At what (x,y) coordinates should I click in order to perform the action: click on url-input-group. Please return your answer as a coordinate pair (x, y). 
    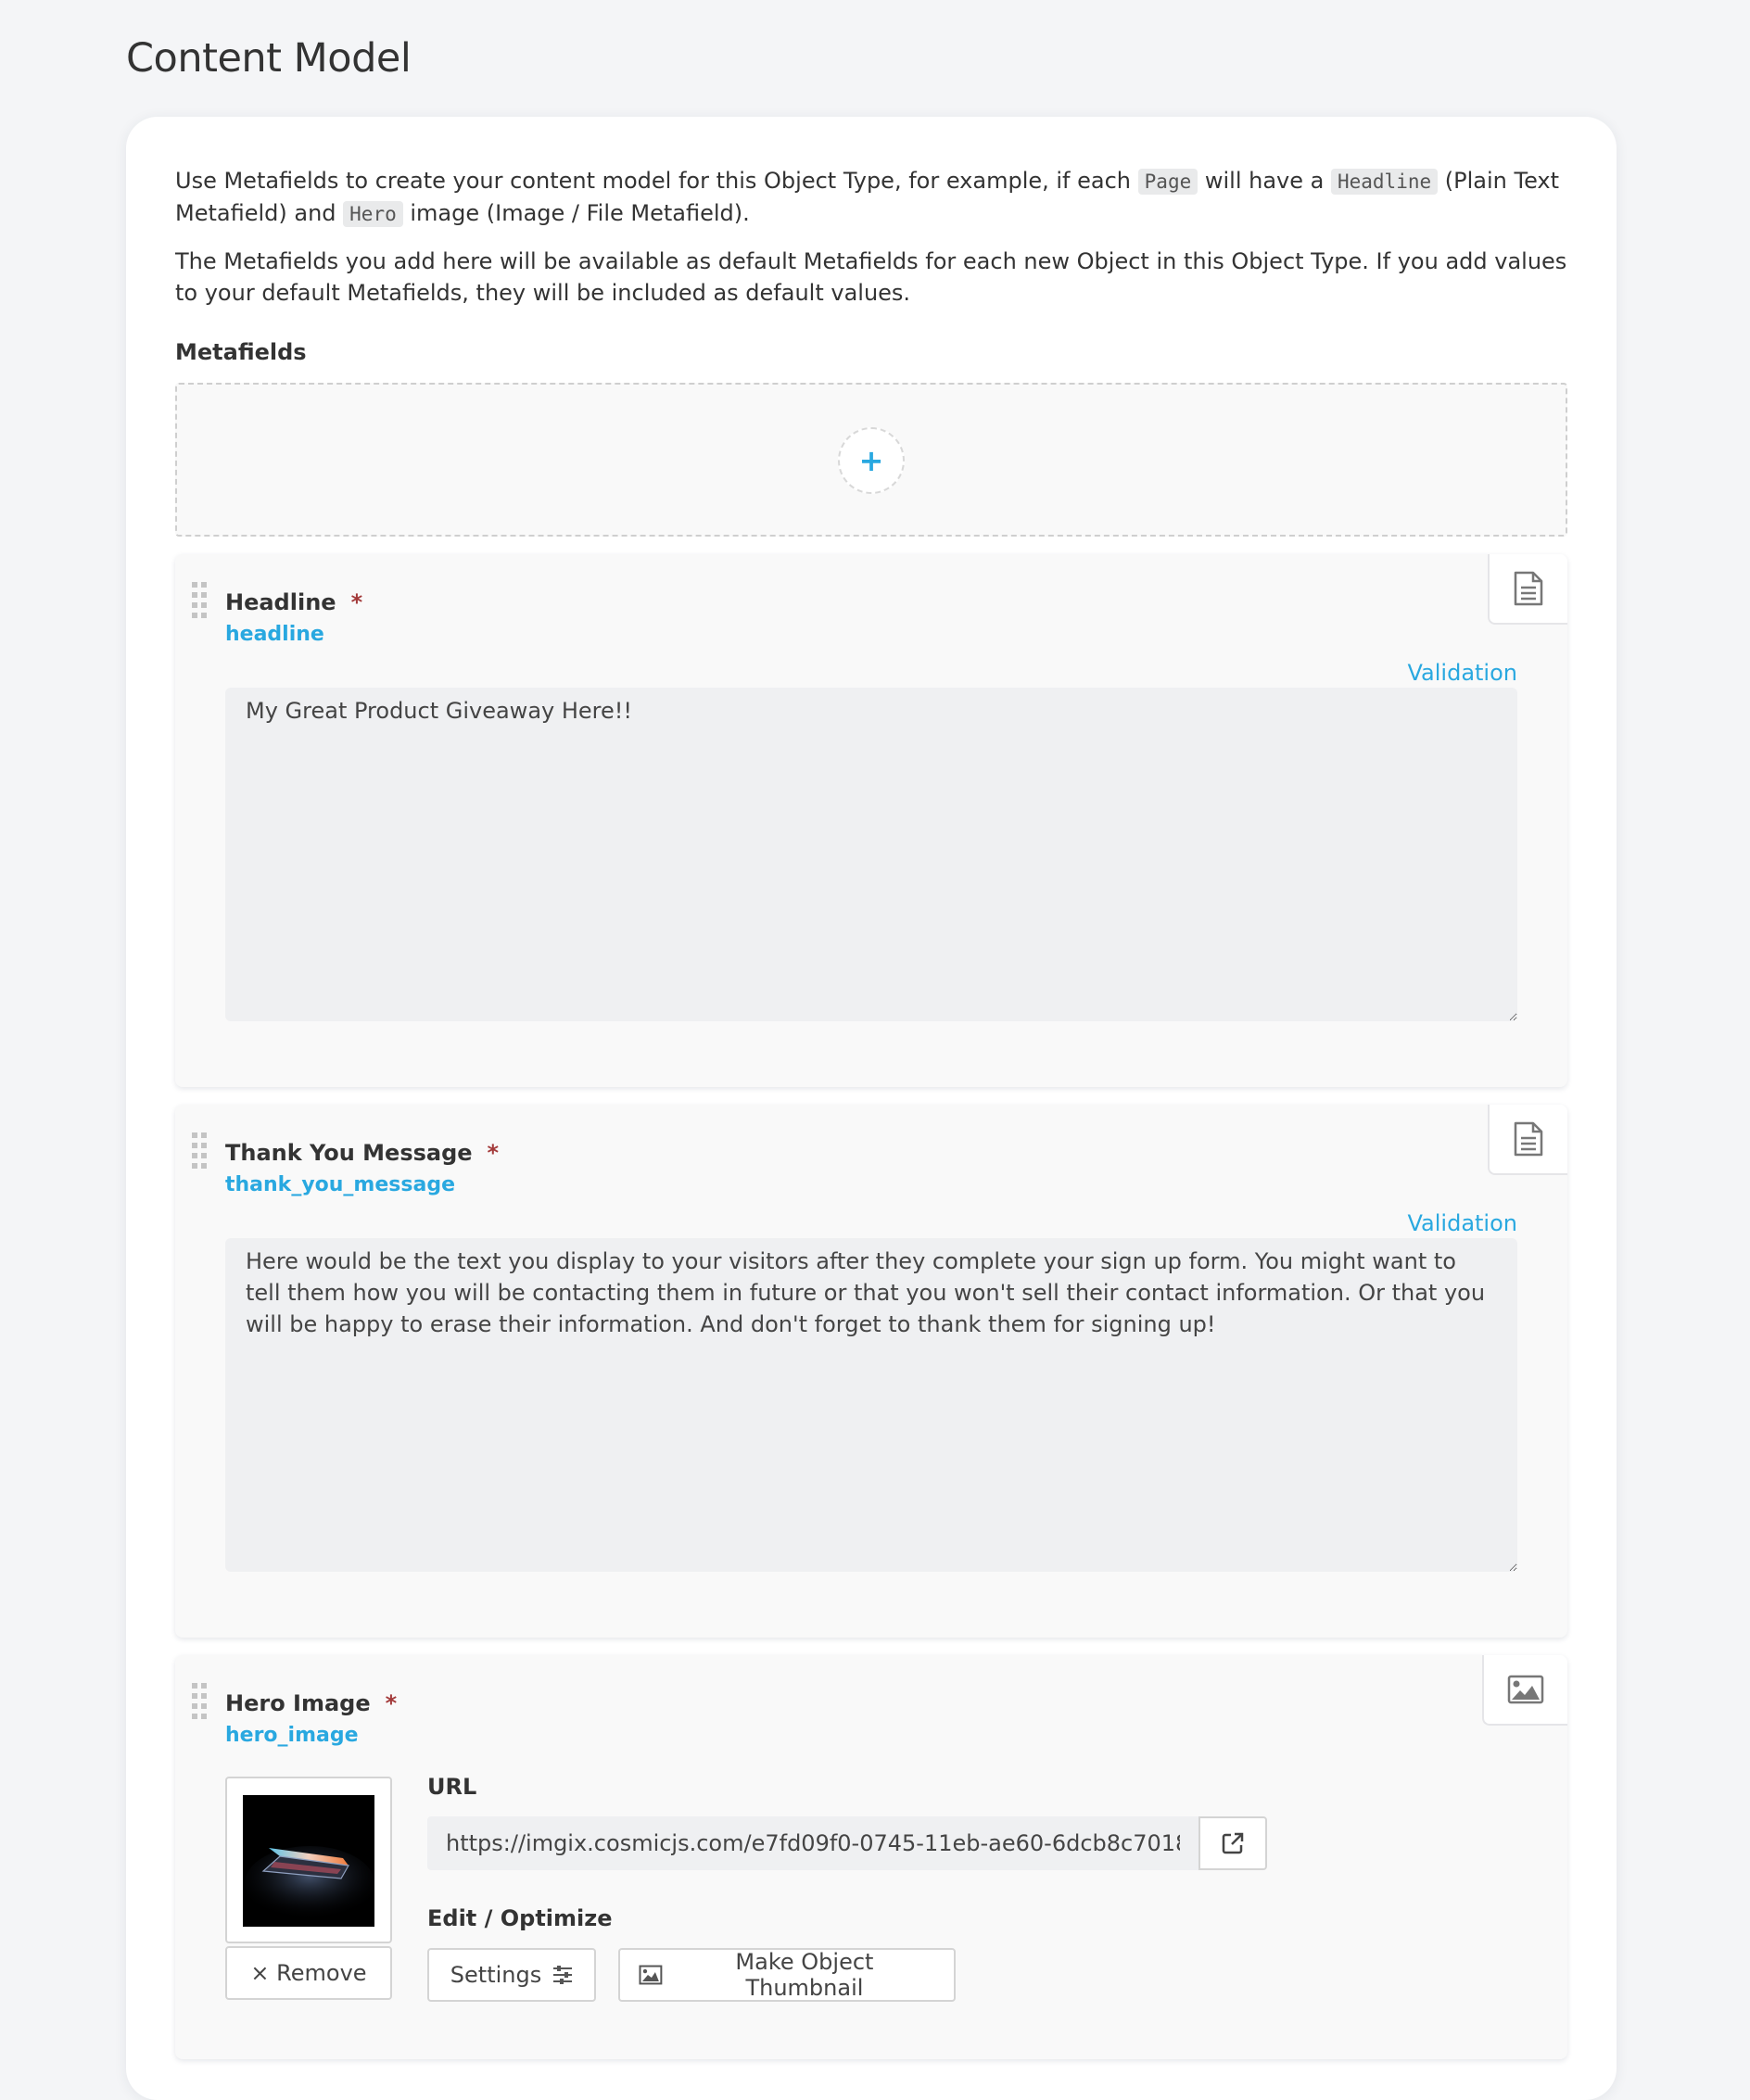
    Looking at the image, I should click on (847, 1843).